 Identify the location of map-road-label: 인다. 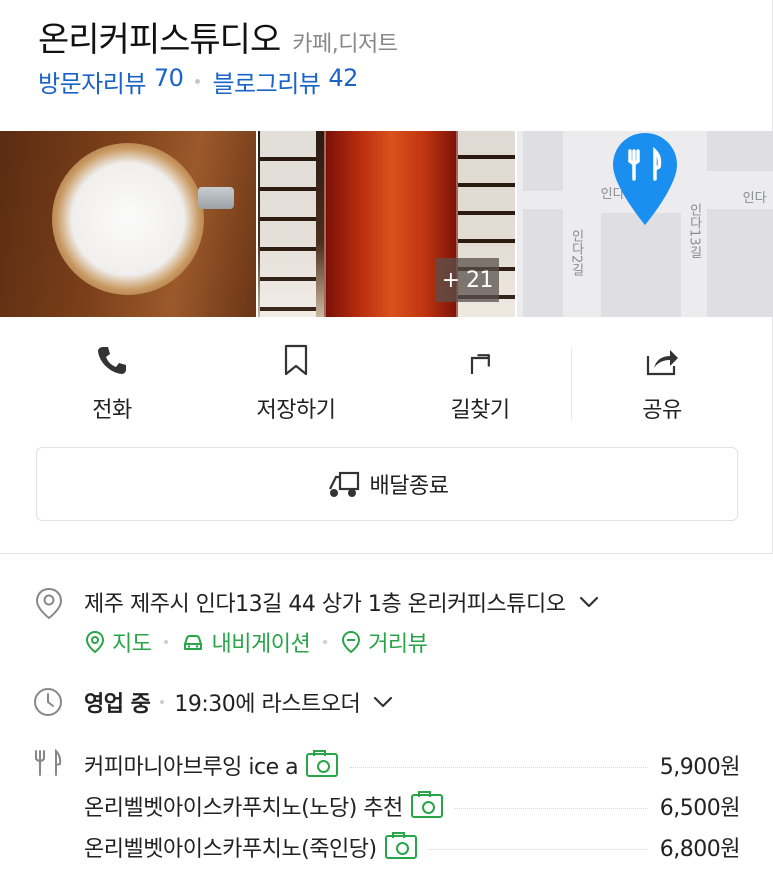
(754, 198).